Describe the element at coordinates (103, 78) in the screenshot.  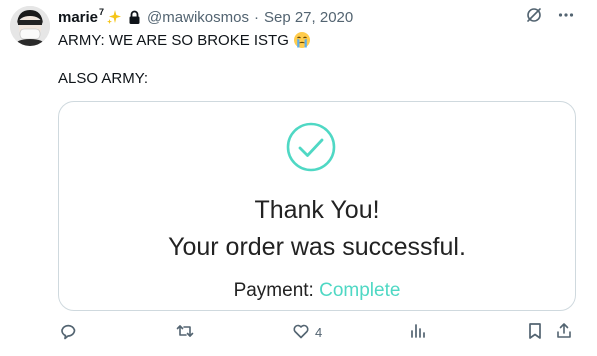
I see `tweet-text: ALSO ARMY:` at that location.